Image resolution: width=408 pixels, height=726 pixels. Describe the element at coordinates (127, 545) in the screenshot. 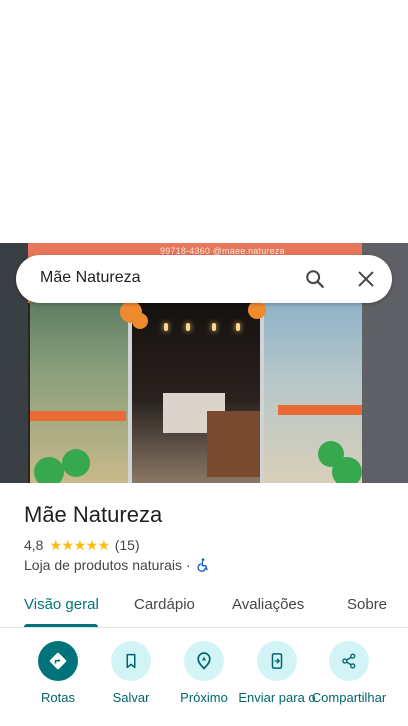

I see `review-count: (15)` at that location.